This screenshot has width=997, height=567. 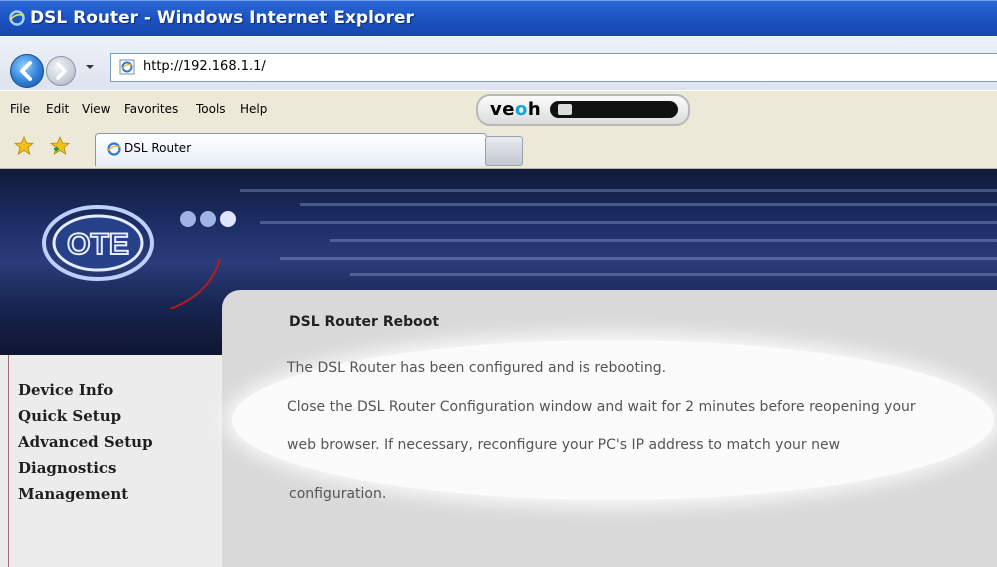 I want to click on page-title: DSL Router Reboot, so click(x=364, y=322).